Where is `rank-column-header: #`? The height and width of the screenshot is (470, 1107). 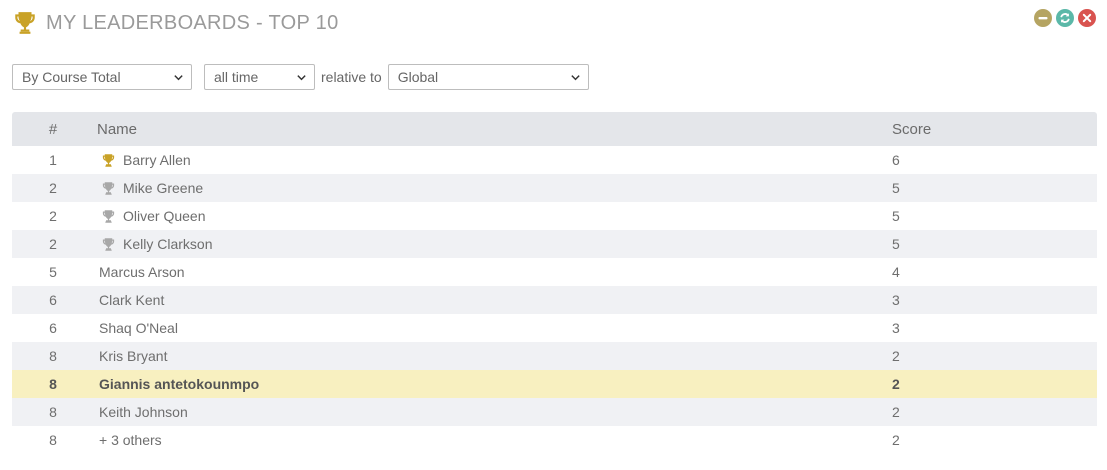 rank-column-header: # is located at coordinates (53, 129).